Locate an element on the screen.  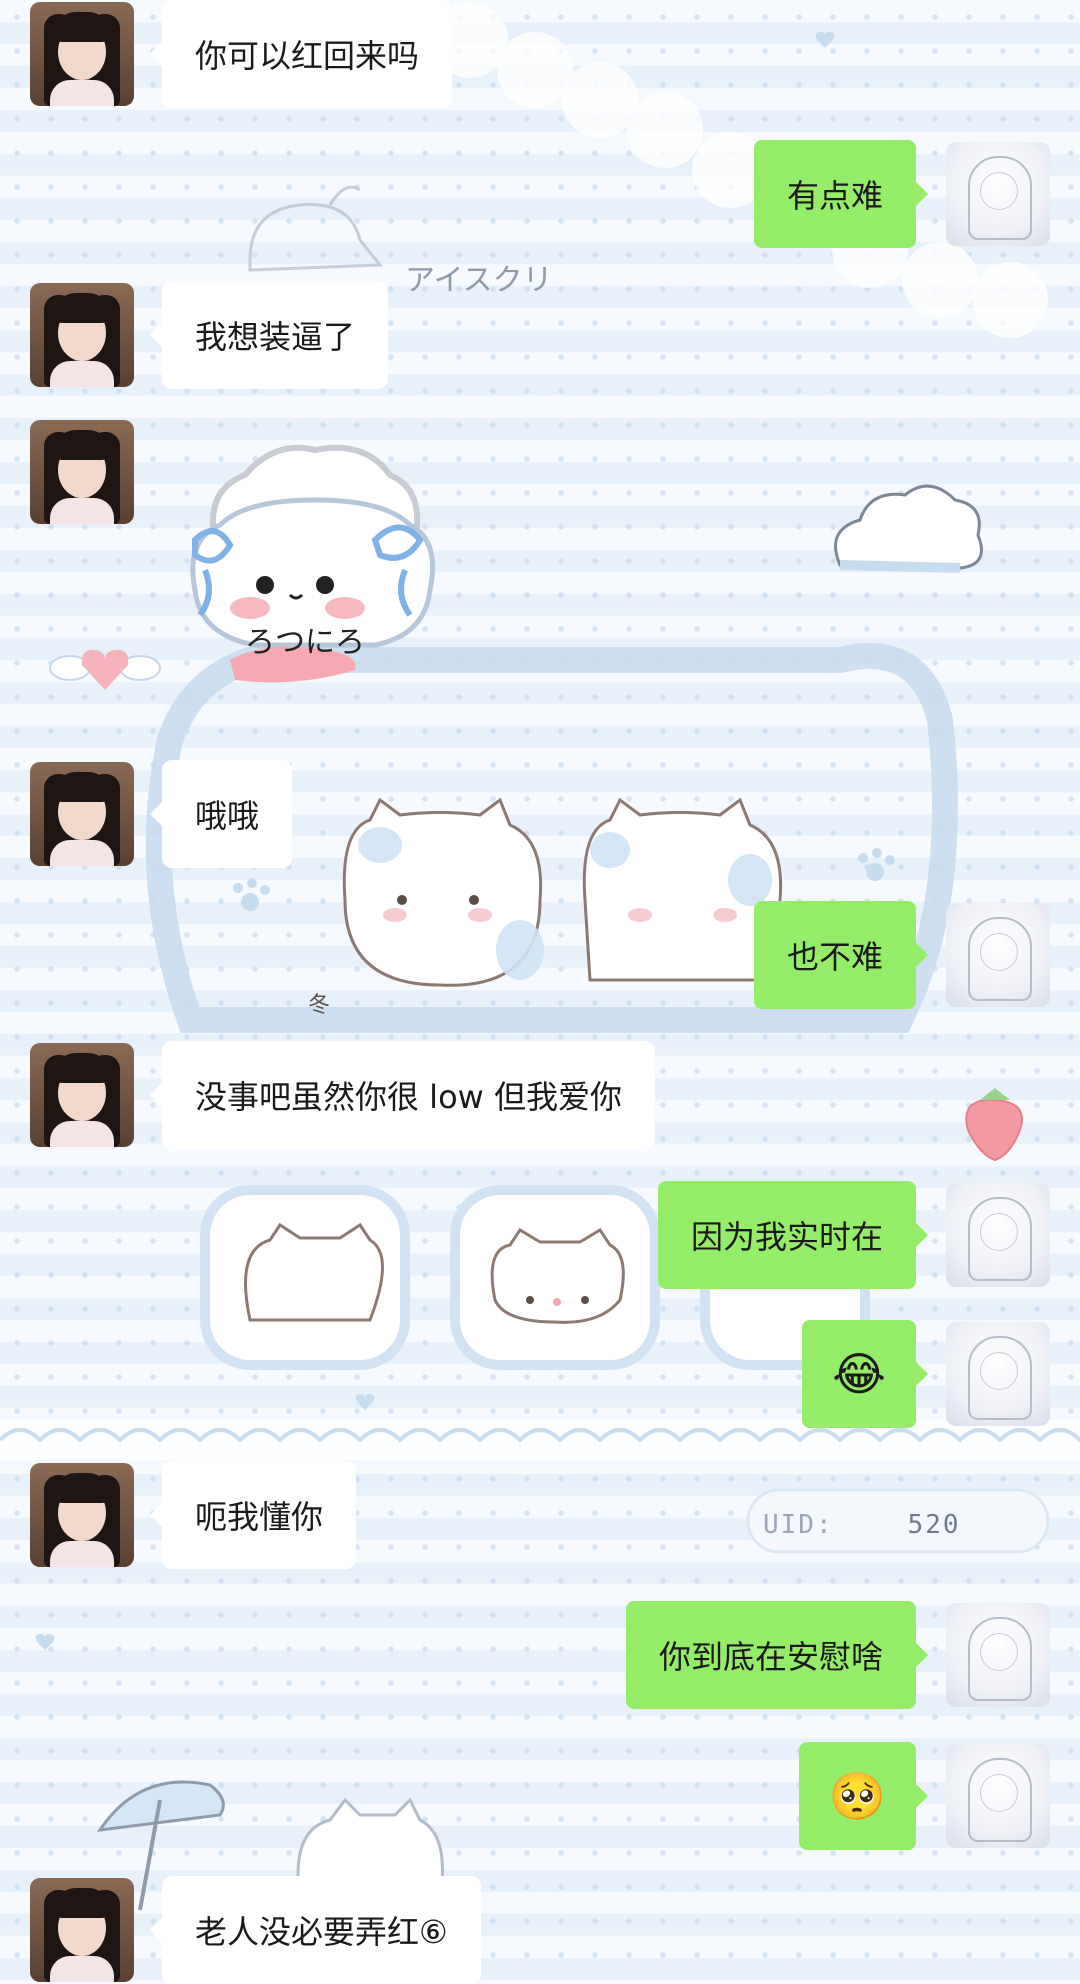
message-row: 老人没必要弄红⑥ is located at coordinates (255, 1930).